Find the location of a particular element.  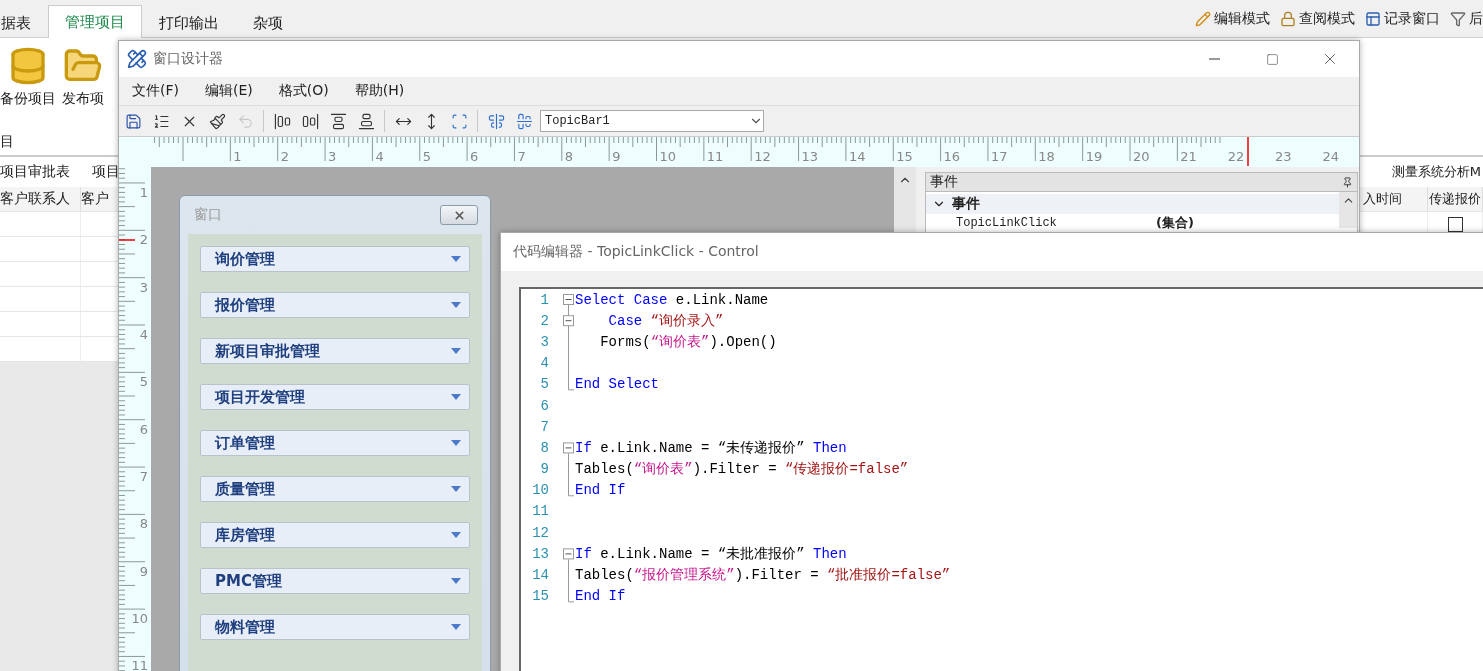

topic-bar: 物料管理 is located at coordinates (335, 627).